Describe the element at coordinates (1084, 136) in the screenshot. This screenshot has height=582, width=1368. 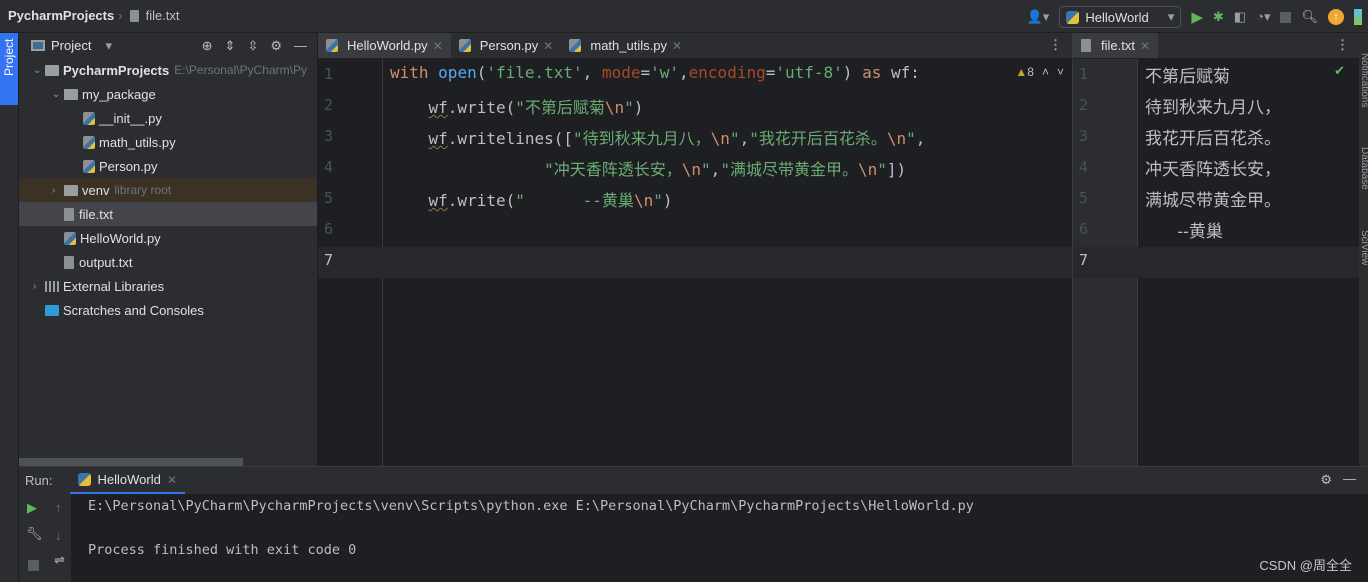
I see `line-number: 3` at that location.